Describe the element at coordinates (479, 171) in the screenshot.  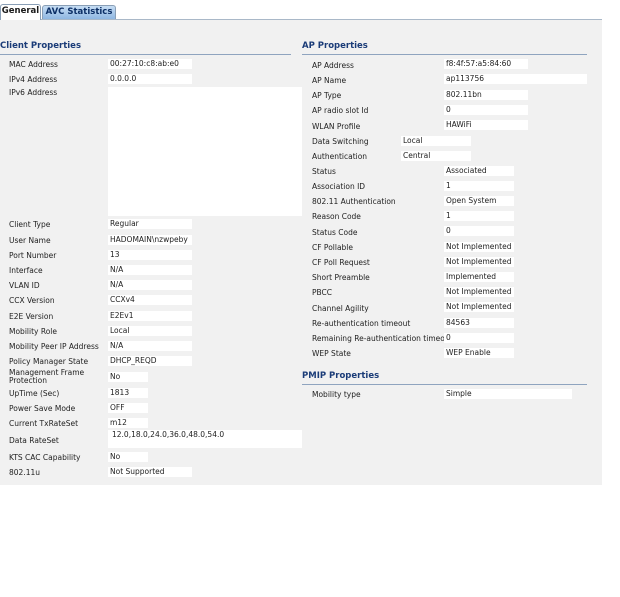
I see `status-value: Associated` at that location.